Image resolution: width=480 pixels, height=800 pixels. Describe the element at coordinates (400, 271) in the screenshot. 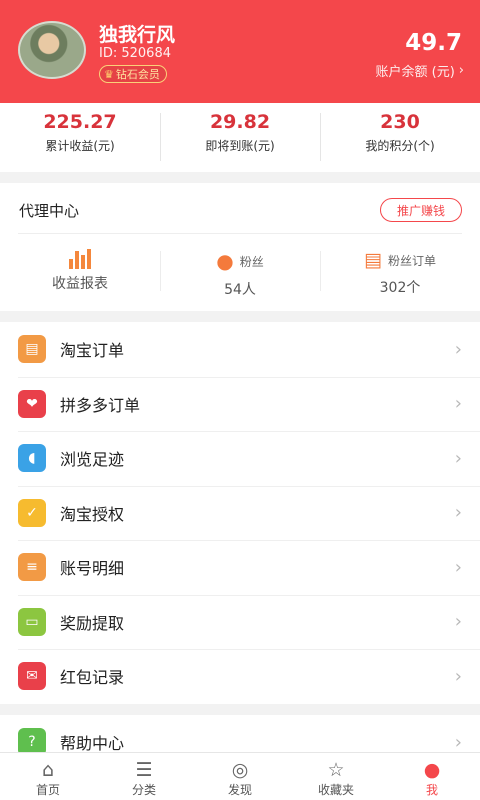

I see `tile-fan-orders: ▤ 粉丝订单 302个` at that location.